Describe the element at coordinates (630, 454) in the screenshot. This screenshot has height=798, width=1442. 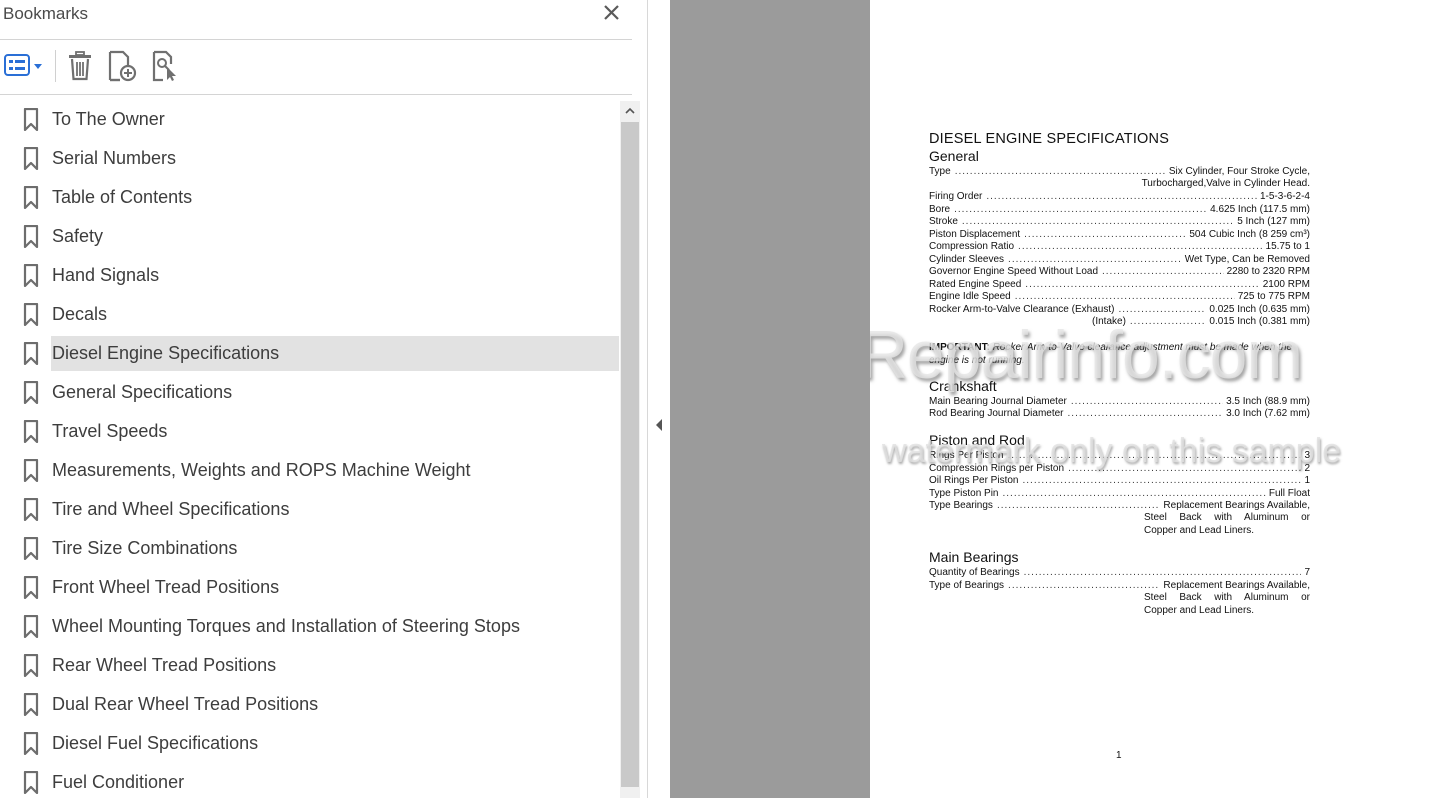
I see `scroll-thumb` at that location.